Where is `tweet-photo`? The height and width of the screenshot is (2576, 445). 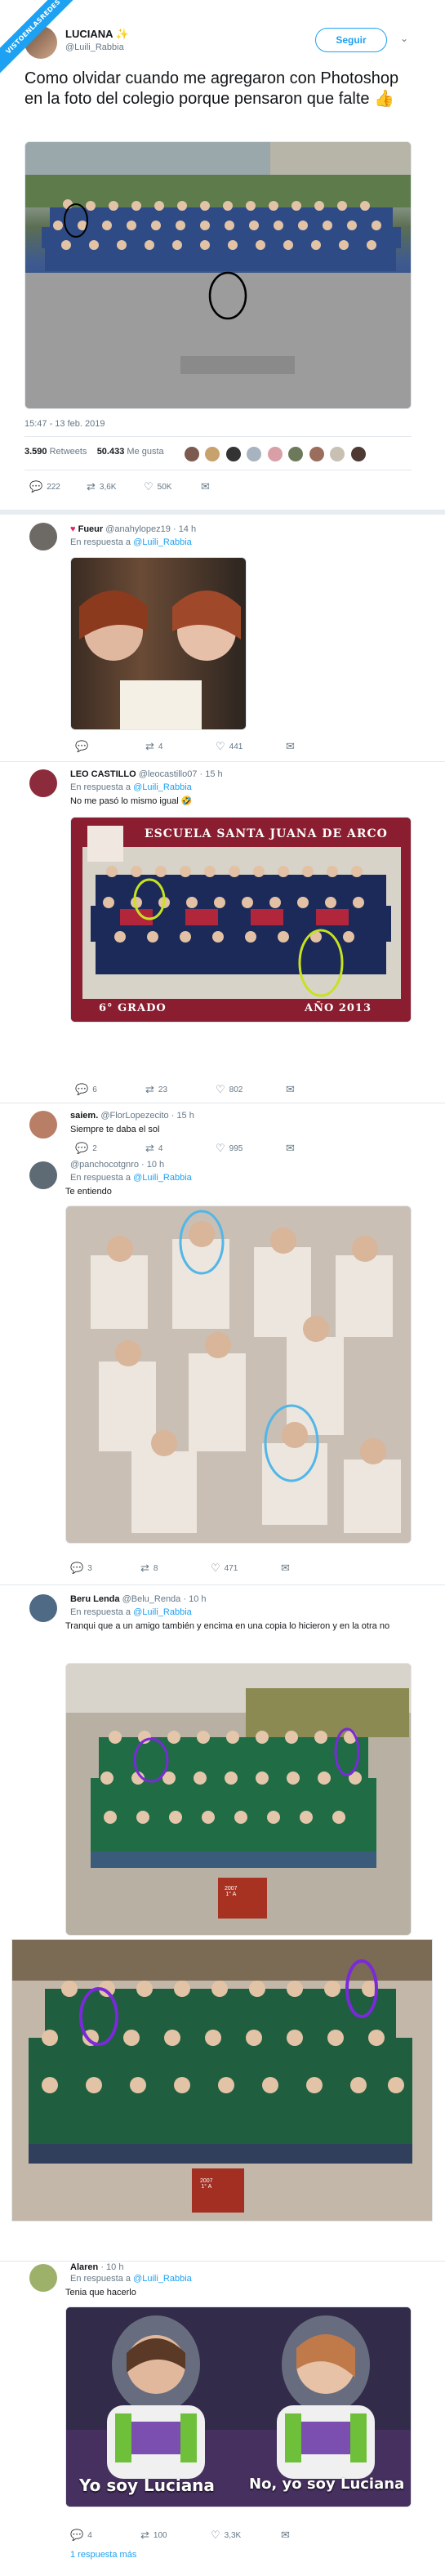
tweet-photo is located at coordinates (218, 275).